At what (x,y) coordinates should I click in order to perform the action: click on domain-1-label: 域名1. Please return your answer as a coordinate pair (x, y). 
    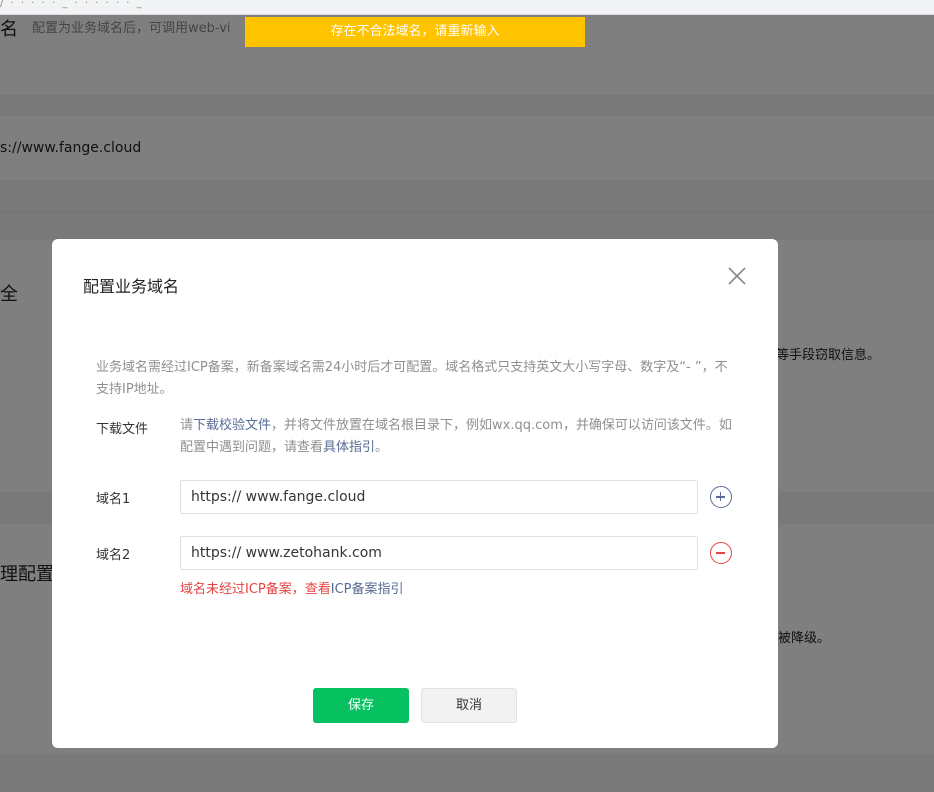
    Looking at the image, I should click on (113, 499).